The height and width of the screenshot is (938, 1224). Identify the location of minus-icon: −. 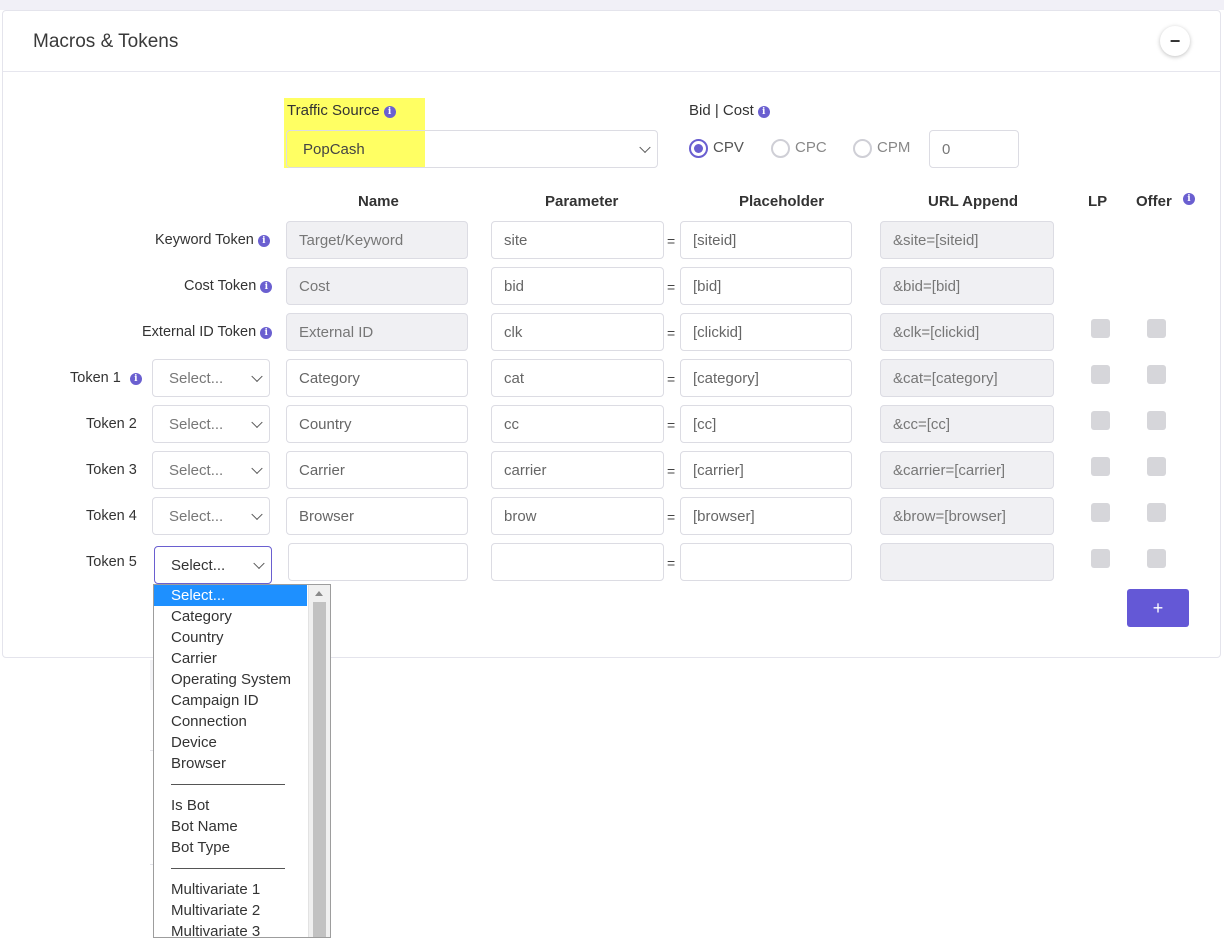
(1175, 40).